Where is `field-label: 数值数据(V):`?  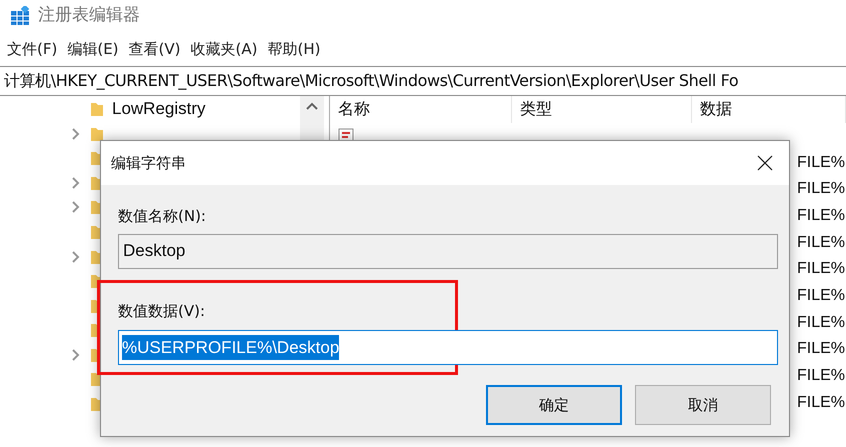 field-label: 数值数据(V): is located at coordinates (162, 311).